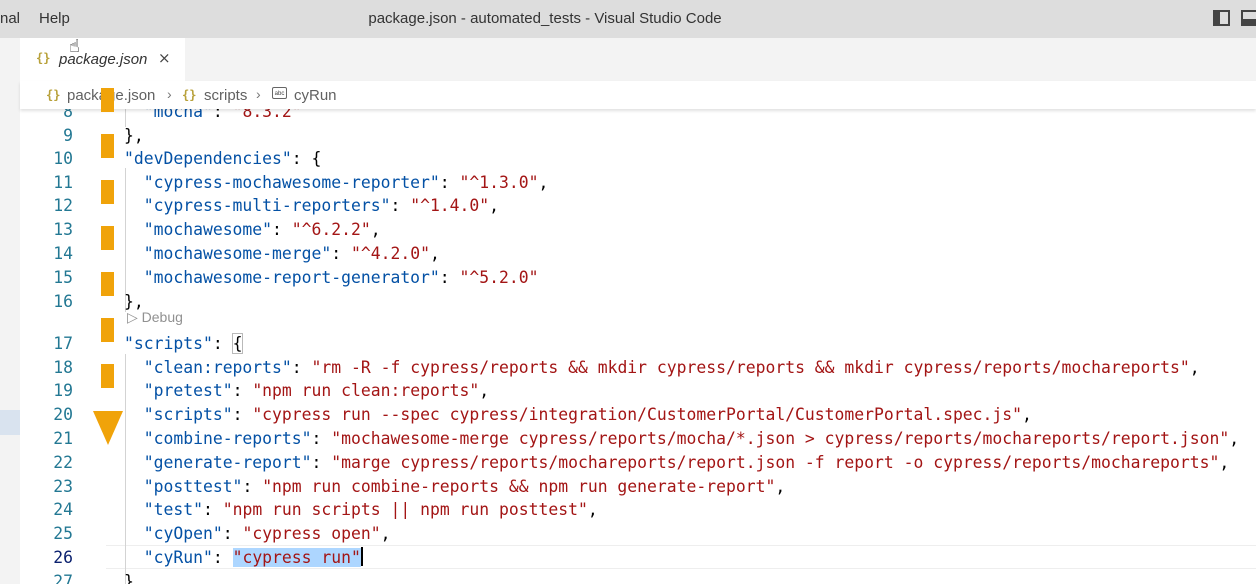 The image size is (1256, 584). I want to click on code-line: 17 "scripts": {, so click(638, 344).